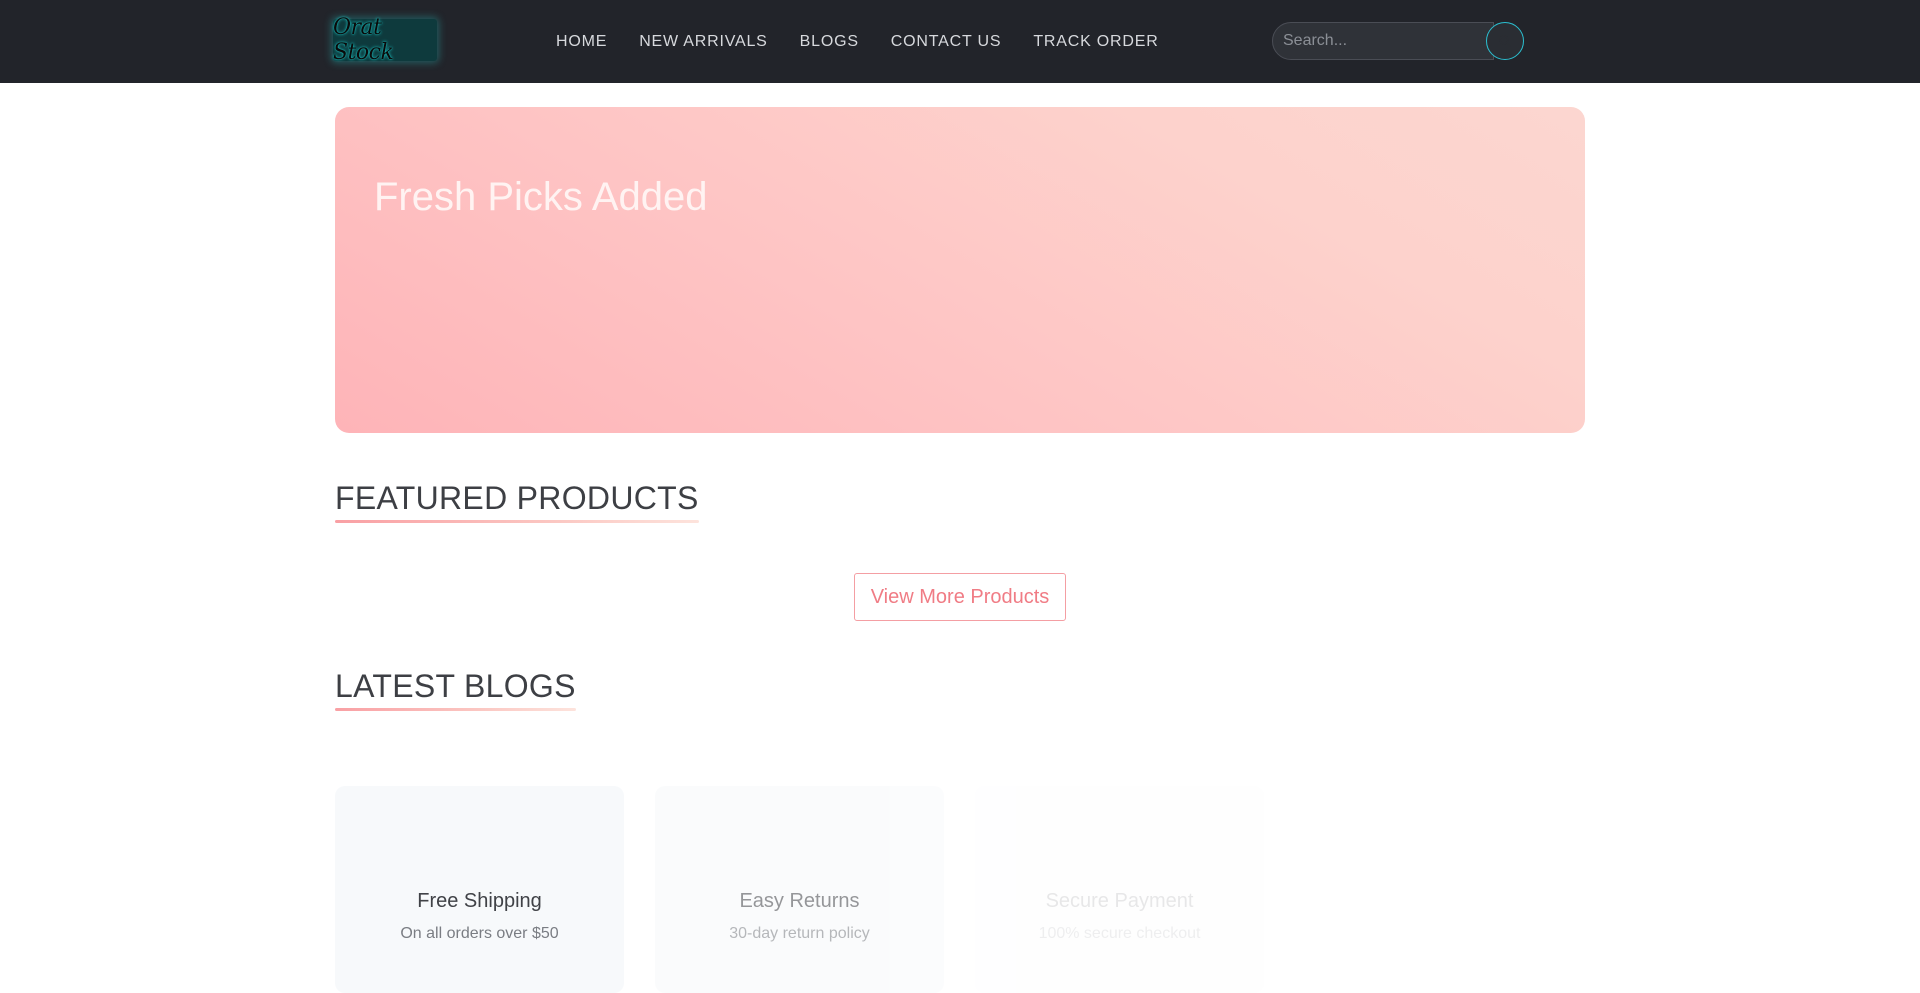  What do you see at coordinates (799, 933) in the screenshot?
I see `feature-description: 30-day return policy` at bounding box center [799, 933].